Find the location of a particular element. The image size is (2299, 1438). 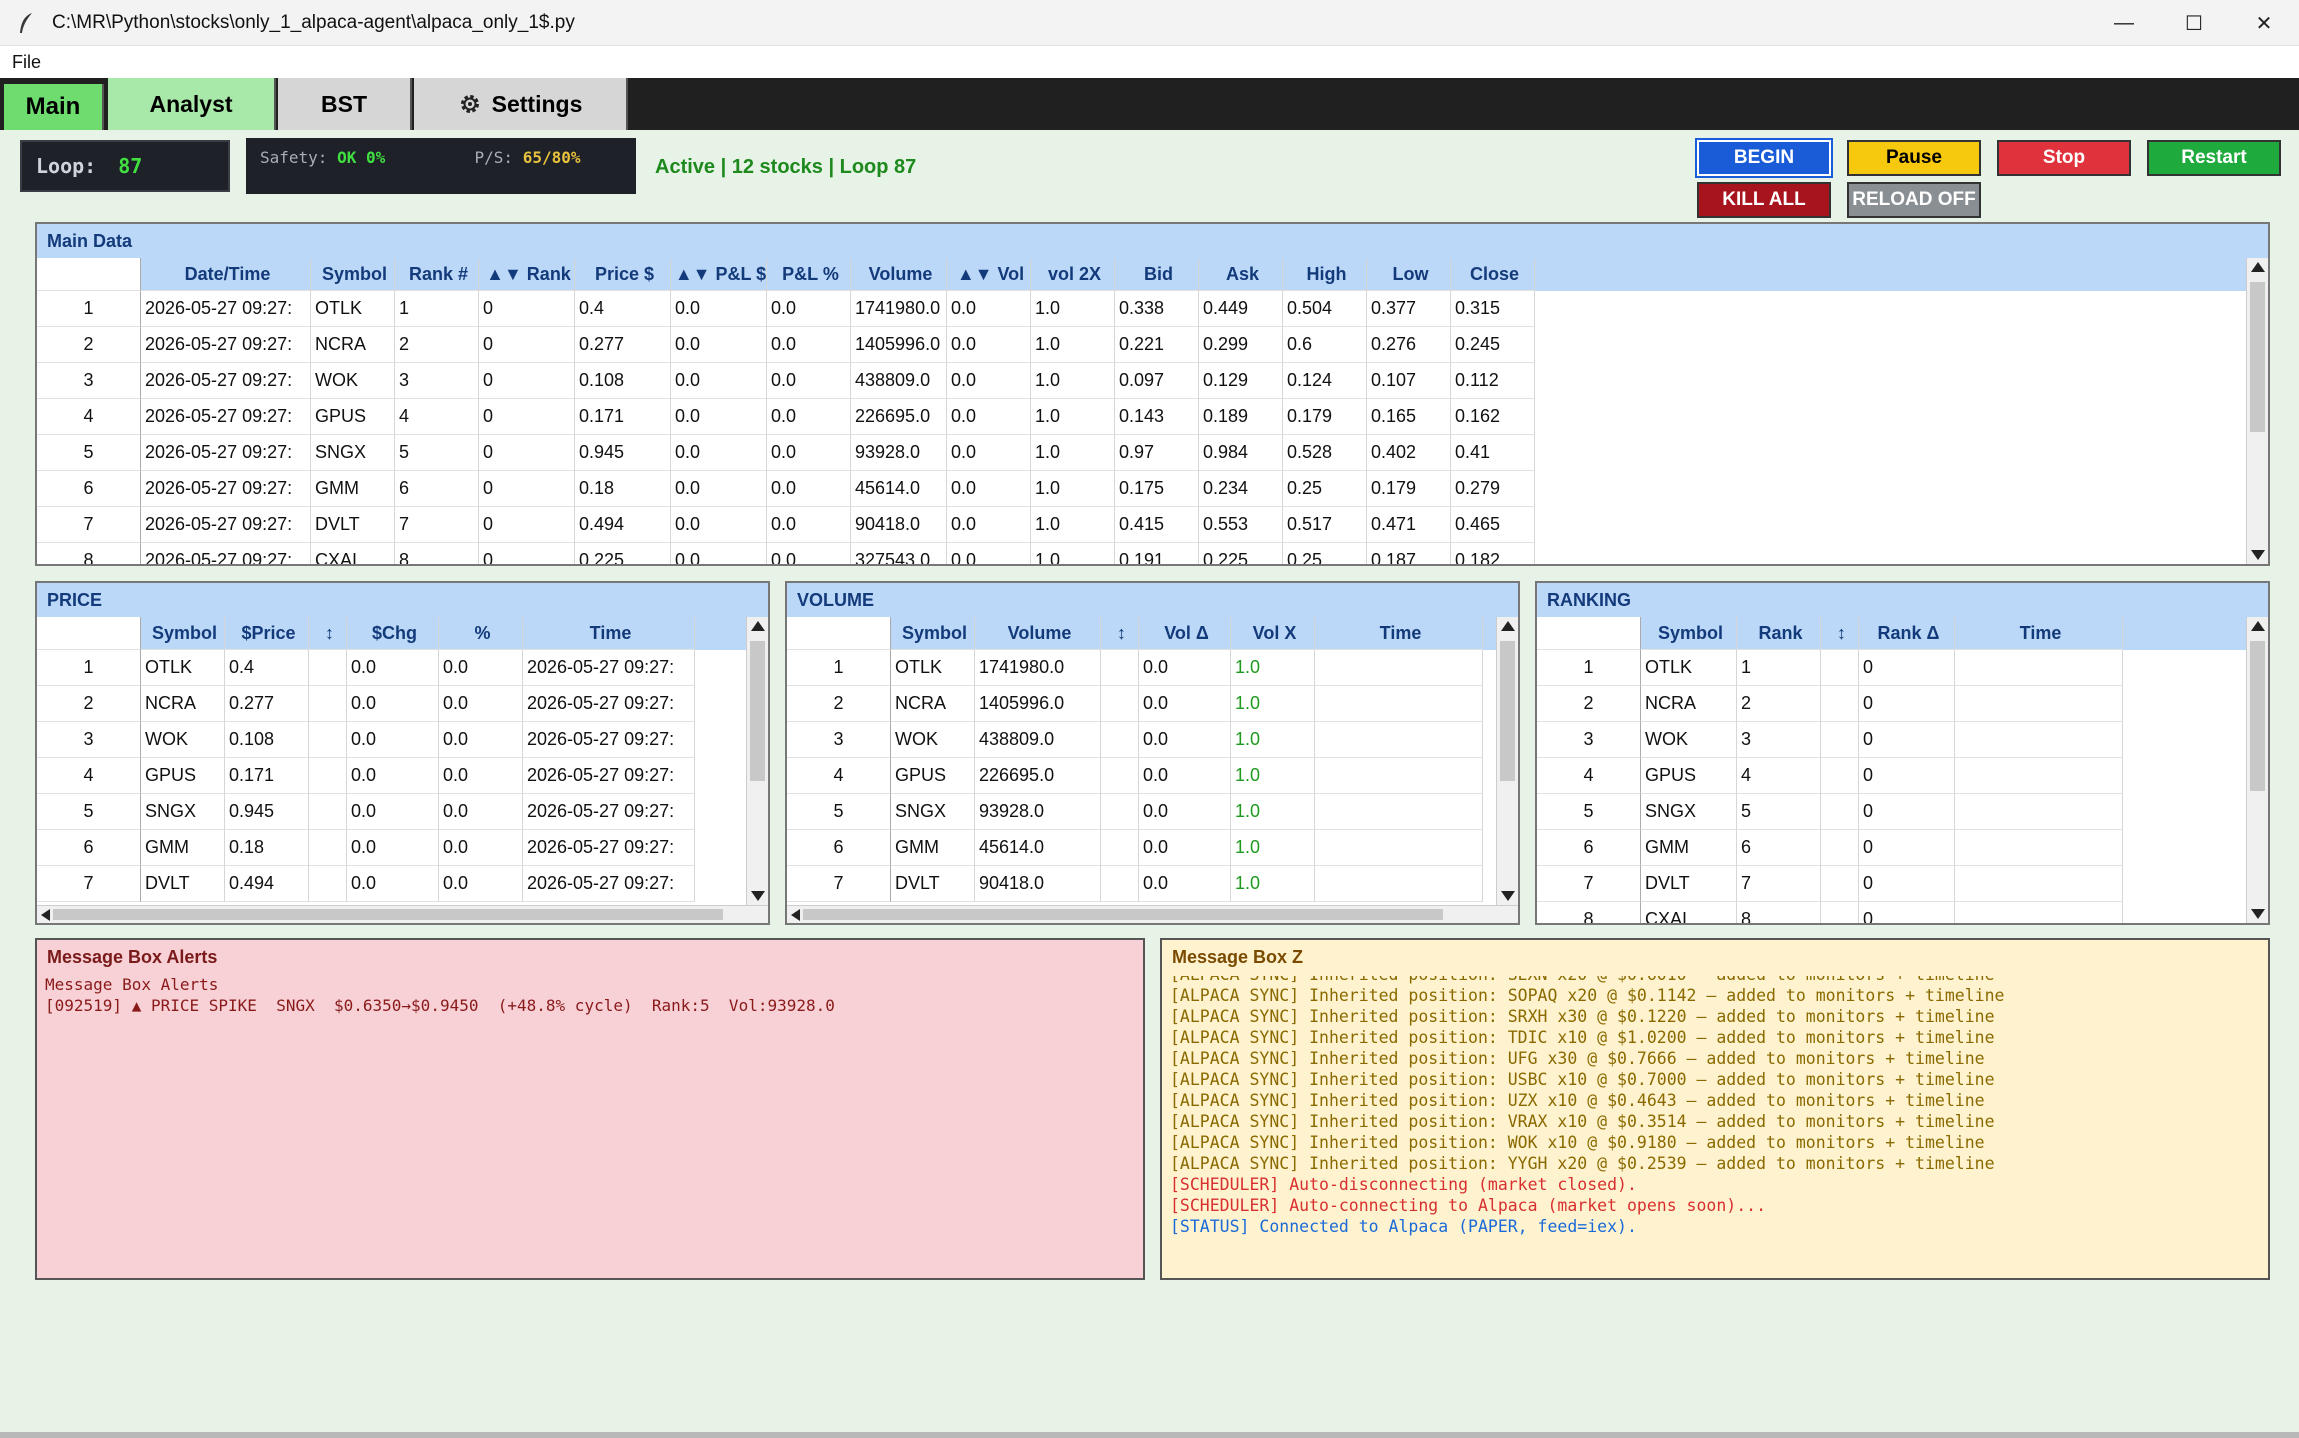

column-header: vol 2X is located at coordinates (1073, 274).